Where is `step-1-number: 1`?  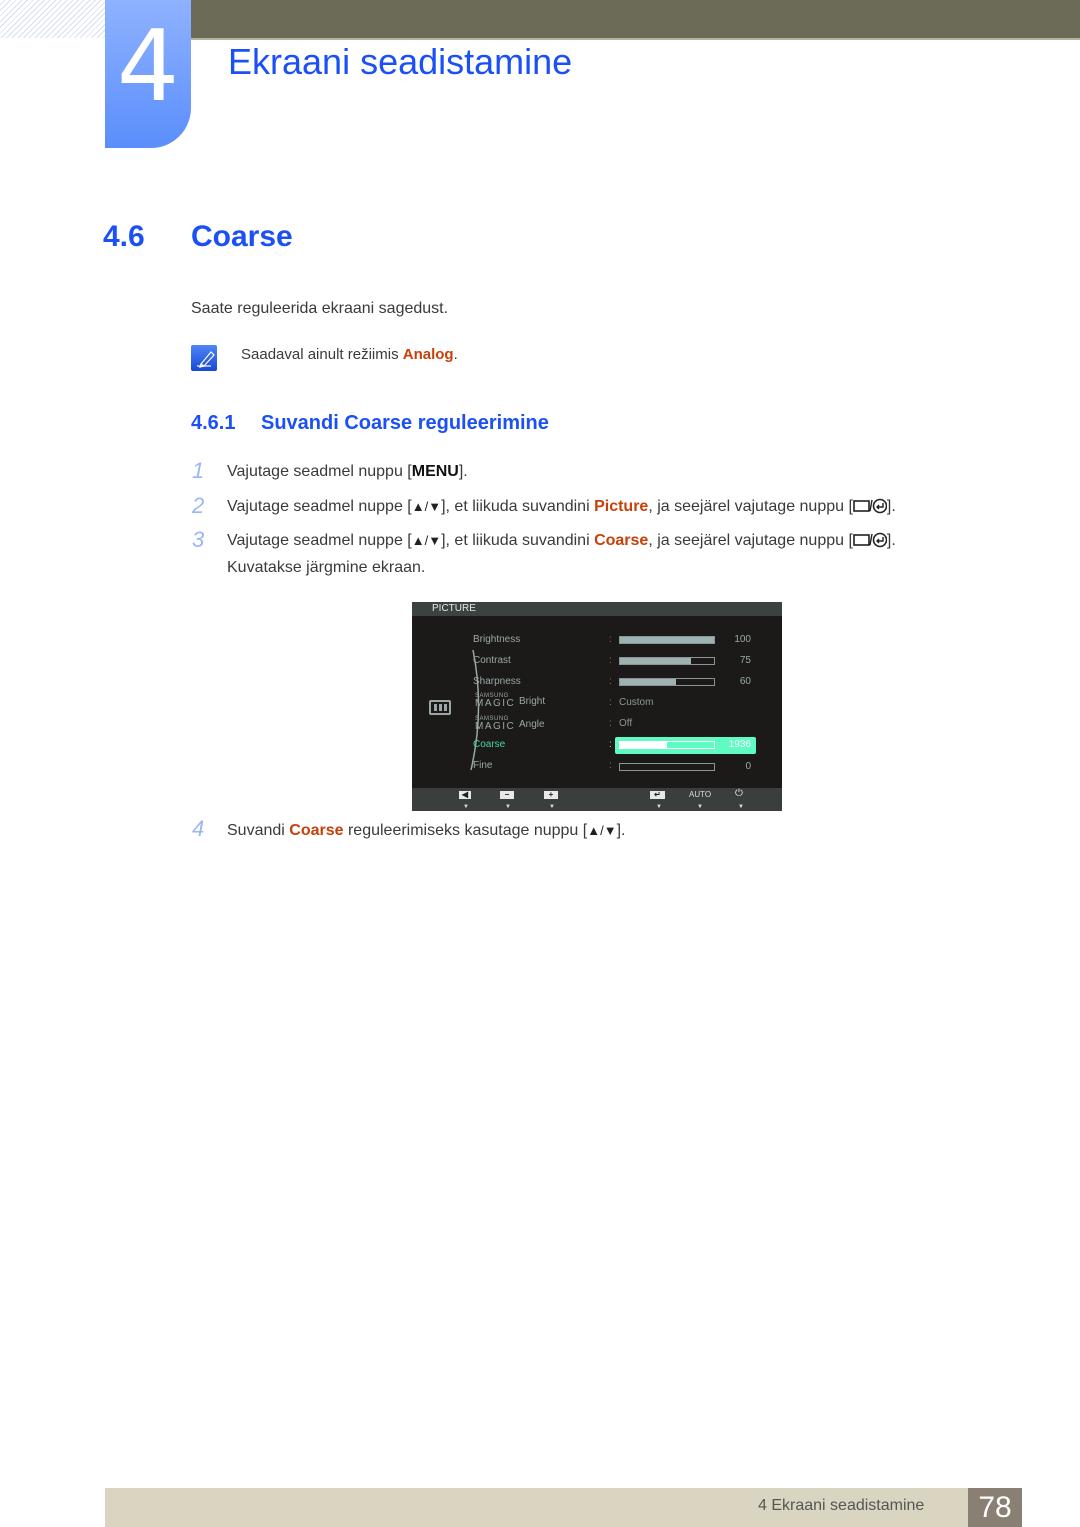
step-1-number: 1 is located at coordinates (198, 470).